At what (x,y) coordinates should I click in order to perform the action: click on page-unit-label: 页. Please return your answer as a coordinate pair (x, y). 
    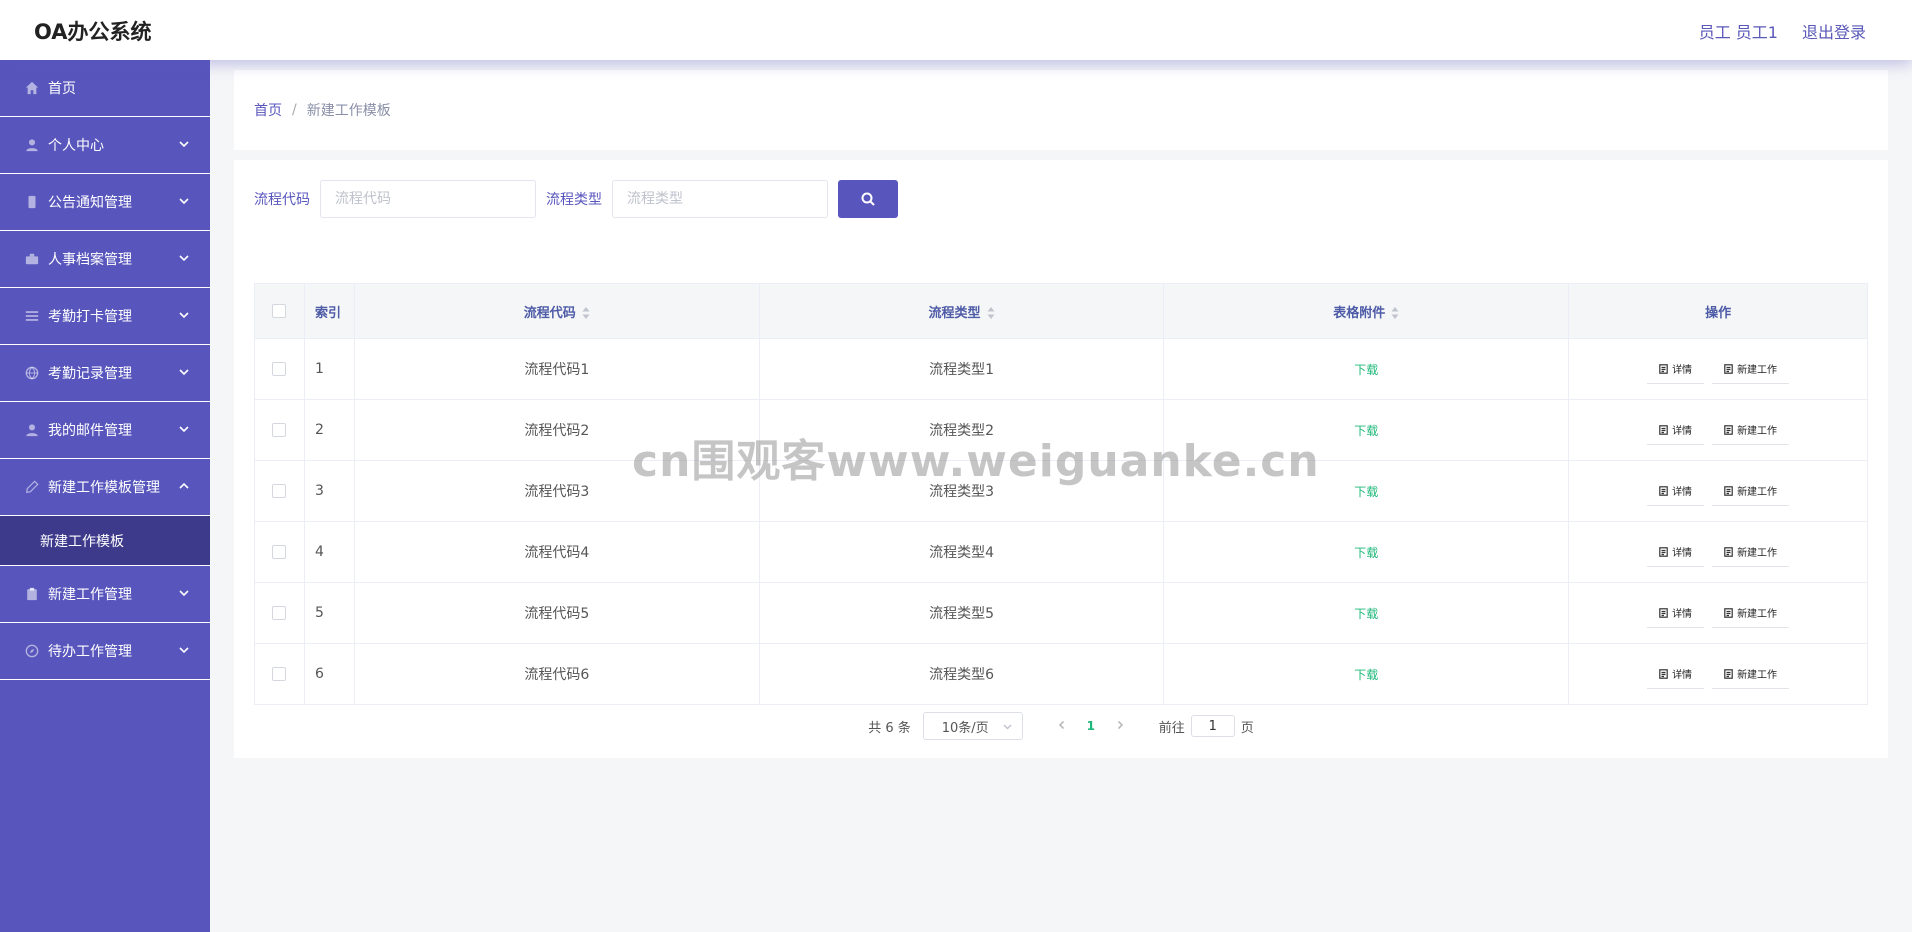
    Looking at the image, I should click on (1247, 728).